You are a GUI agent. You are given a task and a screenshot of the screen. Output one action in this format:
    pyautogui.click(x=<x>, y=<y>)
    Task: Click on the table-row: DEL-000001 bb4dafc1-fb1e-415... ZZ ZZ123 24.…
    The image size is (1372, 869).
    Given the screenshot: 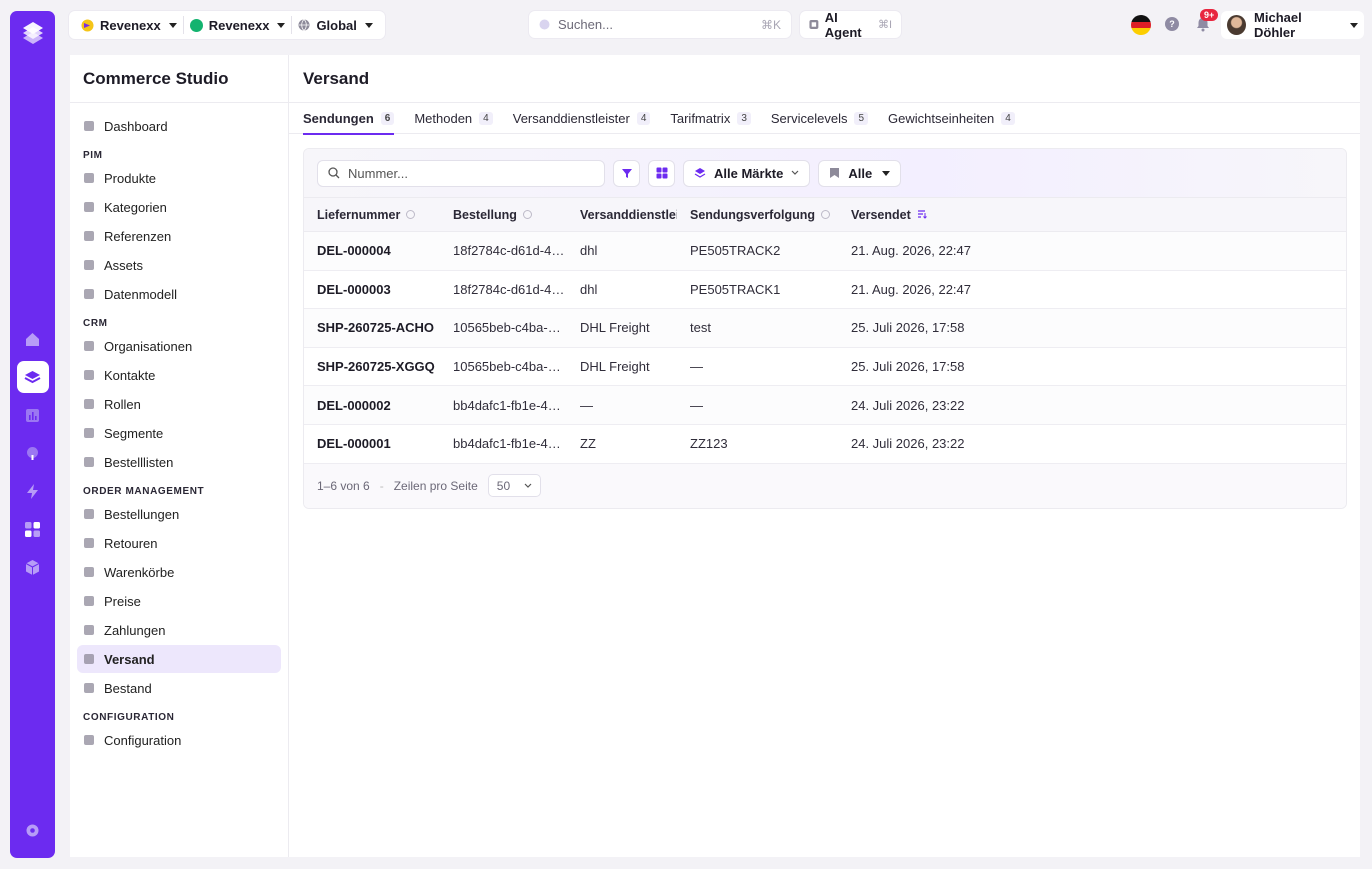 What is the action you would take?
    pyautogui.click(x=825, y=444)
    